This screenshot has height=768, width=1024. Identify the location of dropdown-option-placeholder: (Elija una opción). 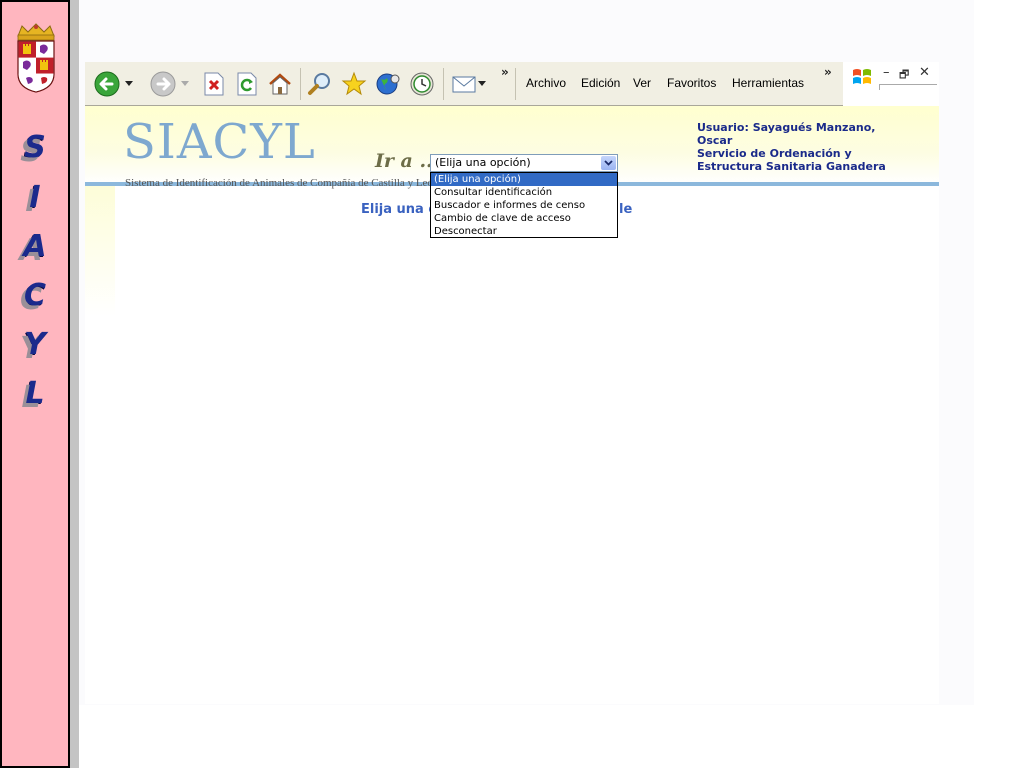
(524, 179).